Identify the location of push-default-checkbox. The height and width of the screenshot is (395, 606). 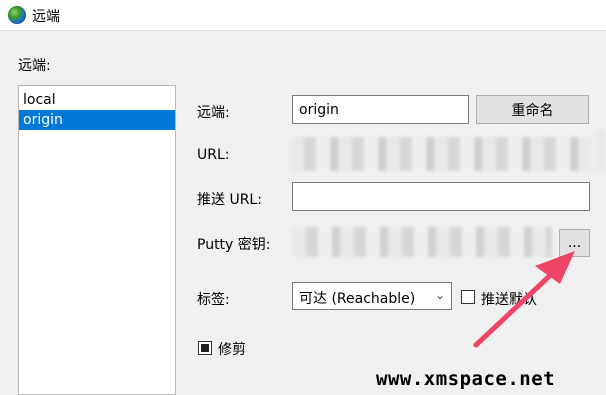
(468, 297).